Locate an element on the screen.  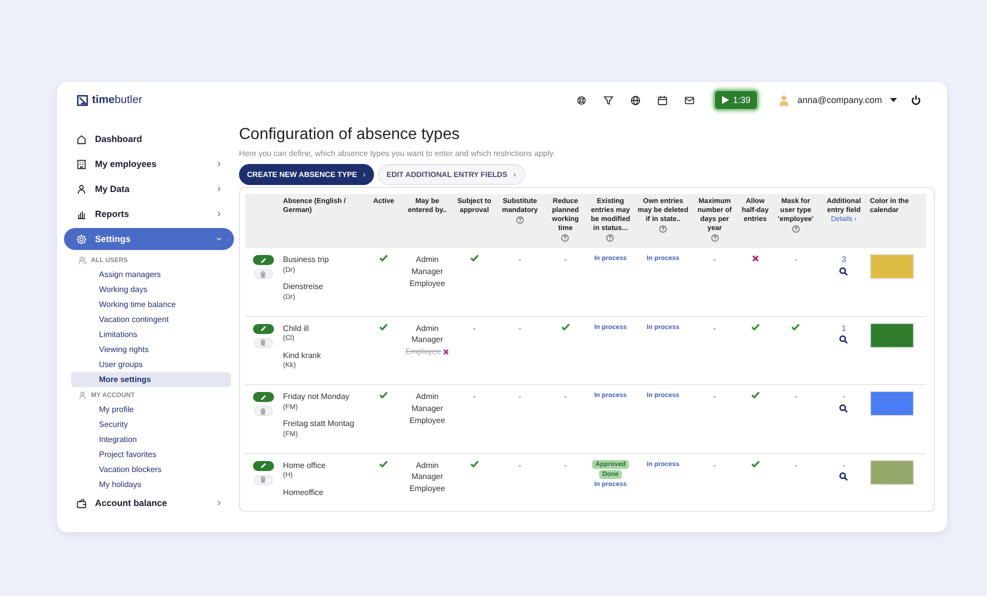
absence-name: Freitag statt Montag is located at coordinates (319, 424).